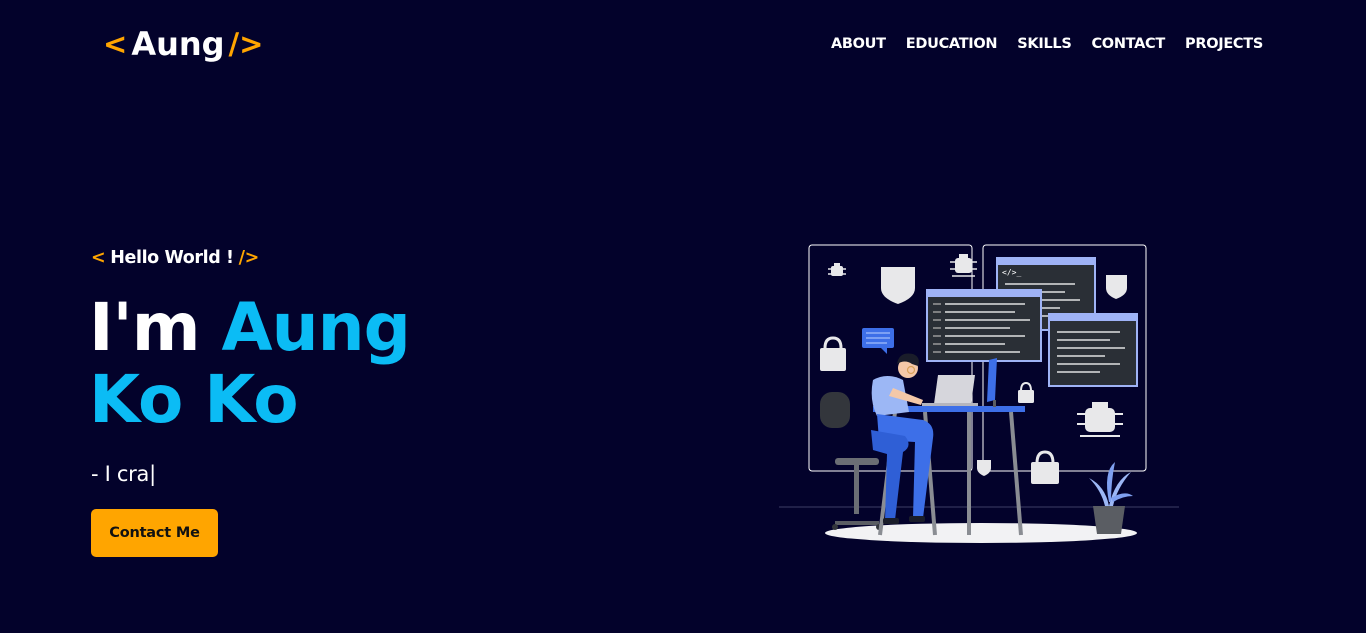 This screenshot has width=1366, height=633. What do you see at coordinates (98, 258) in the screenshot?
I see `greeting-open-bracket: <` at bounding box center [98, 258].